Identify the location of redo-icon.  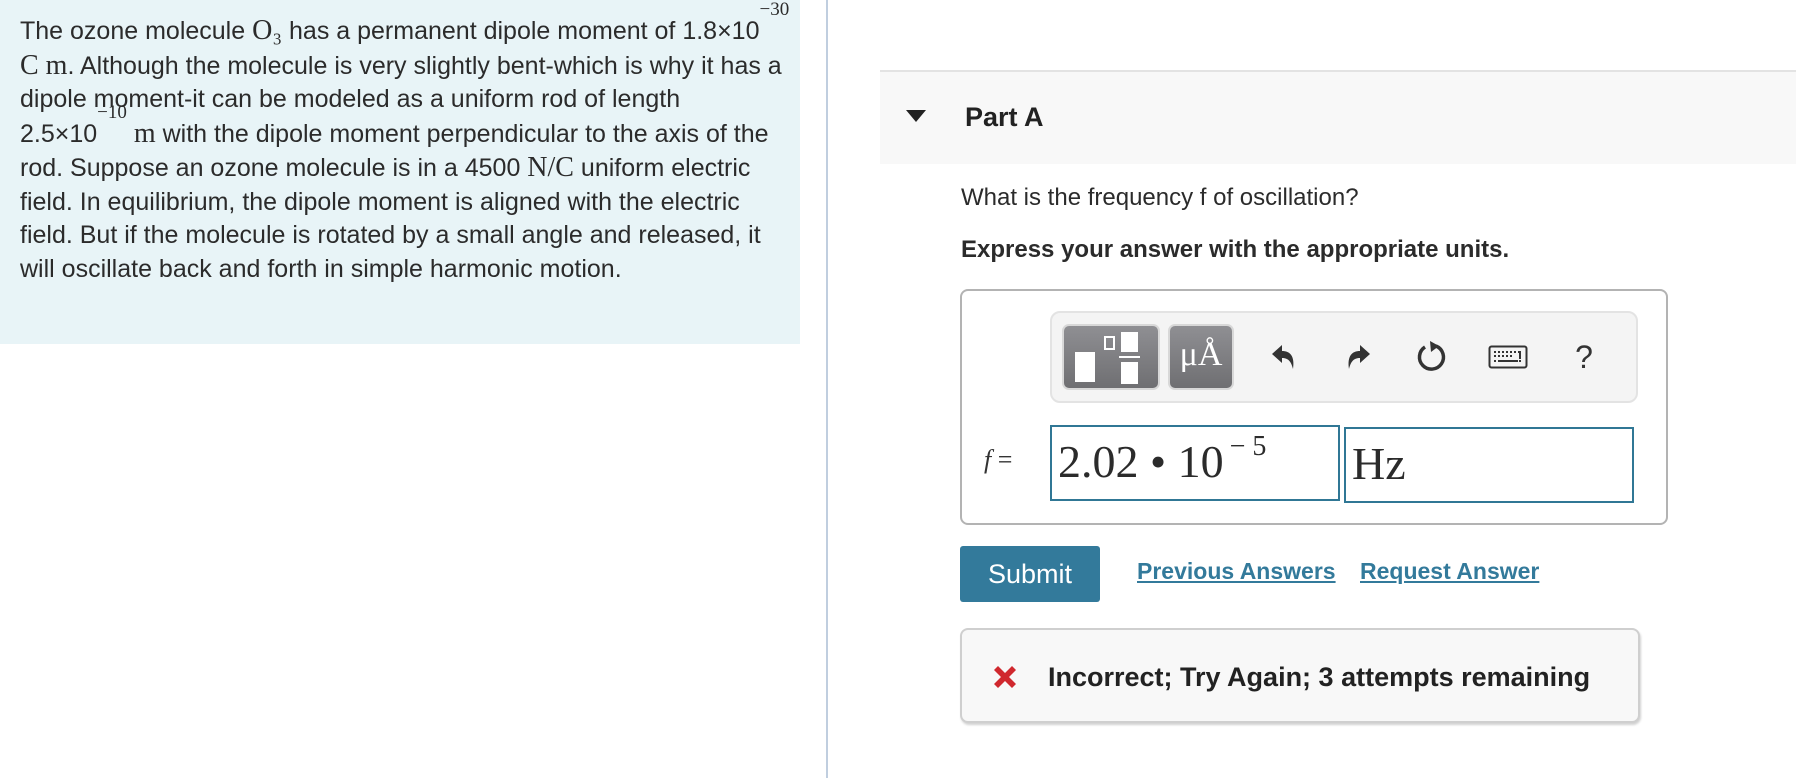
(1359, 357).